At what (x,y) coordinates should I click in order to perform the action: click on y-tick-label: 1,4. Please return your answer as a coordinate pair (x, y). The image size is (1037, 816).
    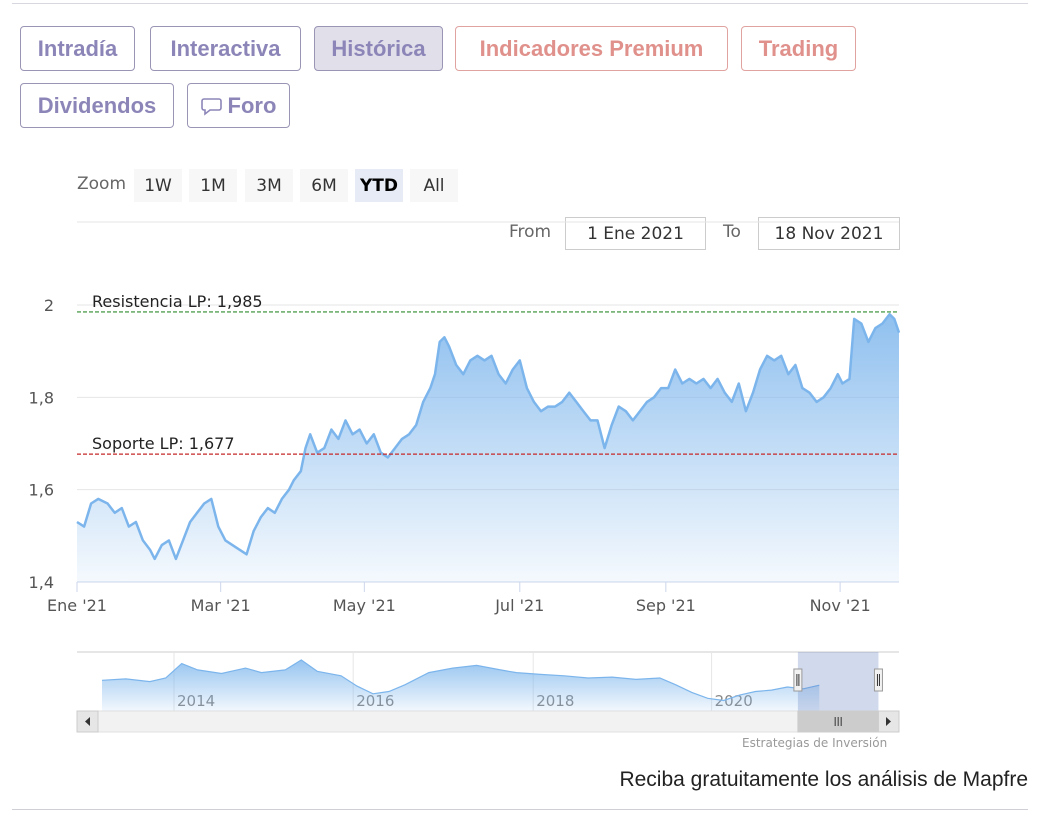
    Looking at the image, I should click on (41, 582).